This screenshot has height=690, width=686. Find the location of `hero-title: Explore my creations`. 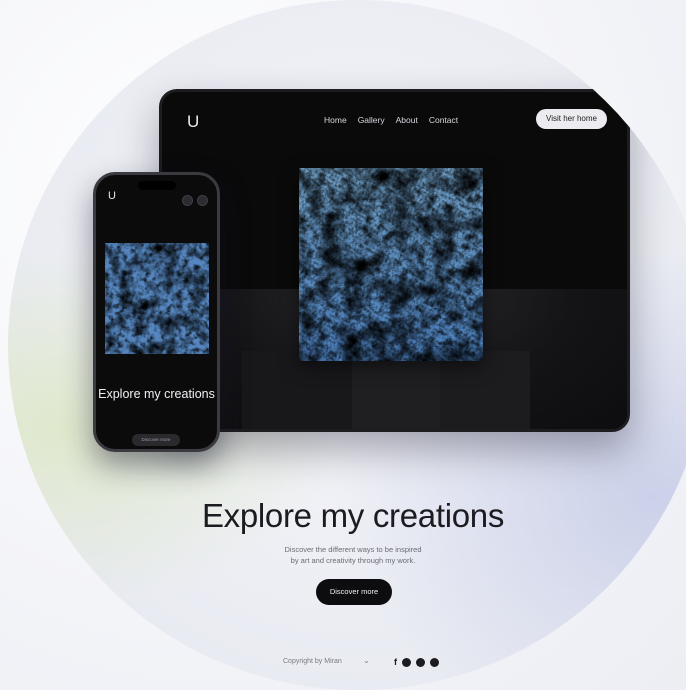

hero-title: Explore my creations is located at coordinates (353, 515).